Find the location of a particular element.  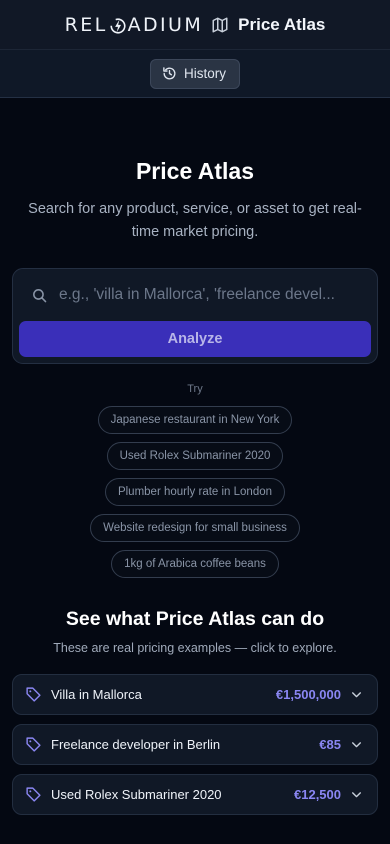

example-price: €85 is located at coordinates (330, 744).